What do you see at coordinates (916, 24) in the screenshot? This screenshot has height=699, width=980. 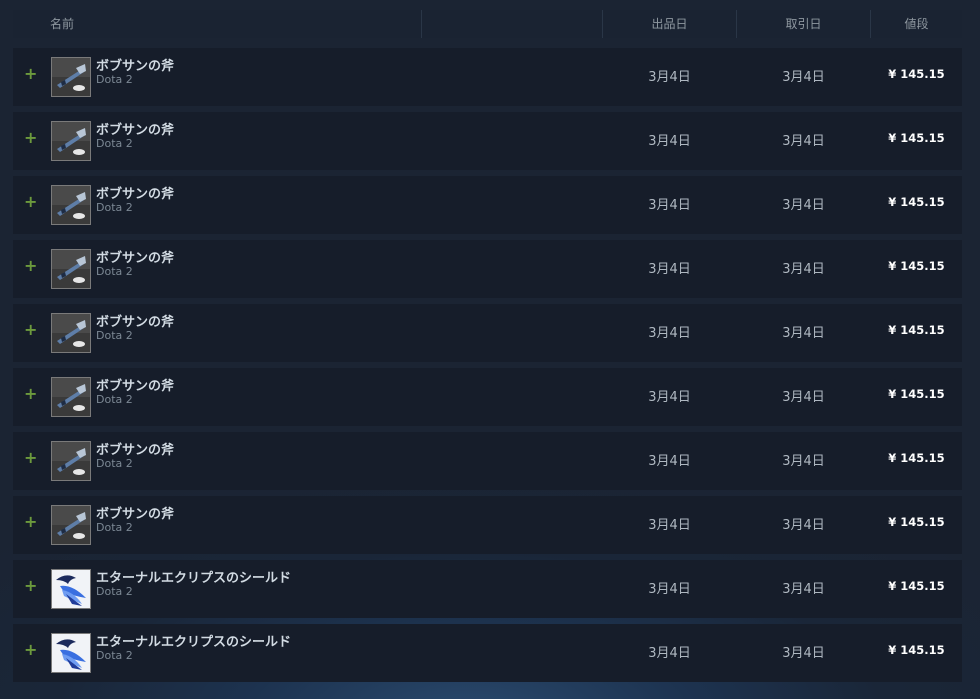 I see `header-price: 値段` at bounding box center [916, 24].